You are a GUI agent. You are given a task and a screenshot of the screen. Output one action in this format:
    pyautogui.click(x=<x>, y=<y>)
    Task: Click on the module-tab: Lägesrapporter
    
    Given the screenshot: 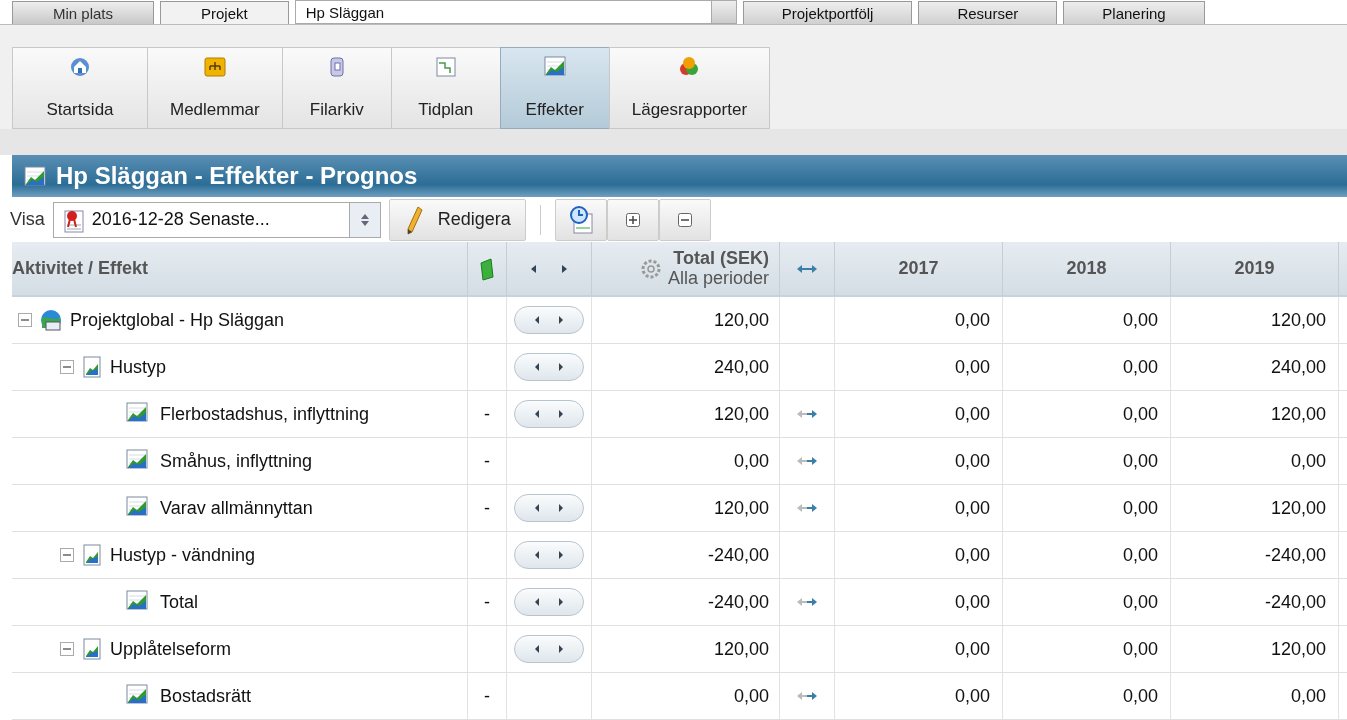 What is the action you would take?
    pyautogui.click(x=689, y=88)
    